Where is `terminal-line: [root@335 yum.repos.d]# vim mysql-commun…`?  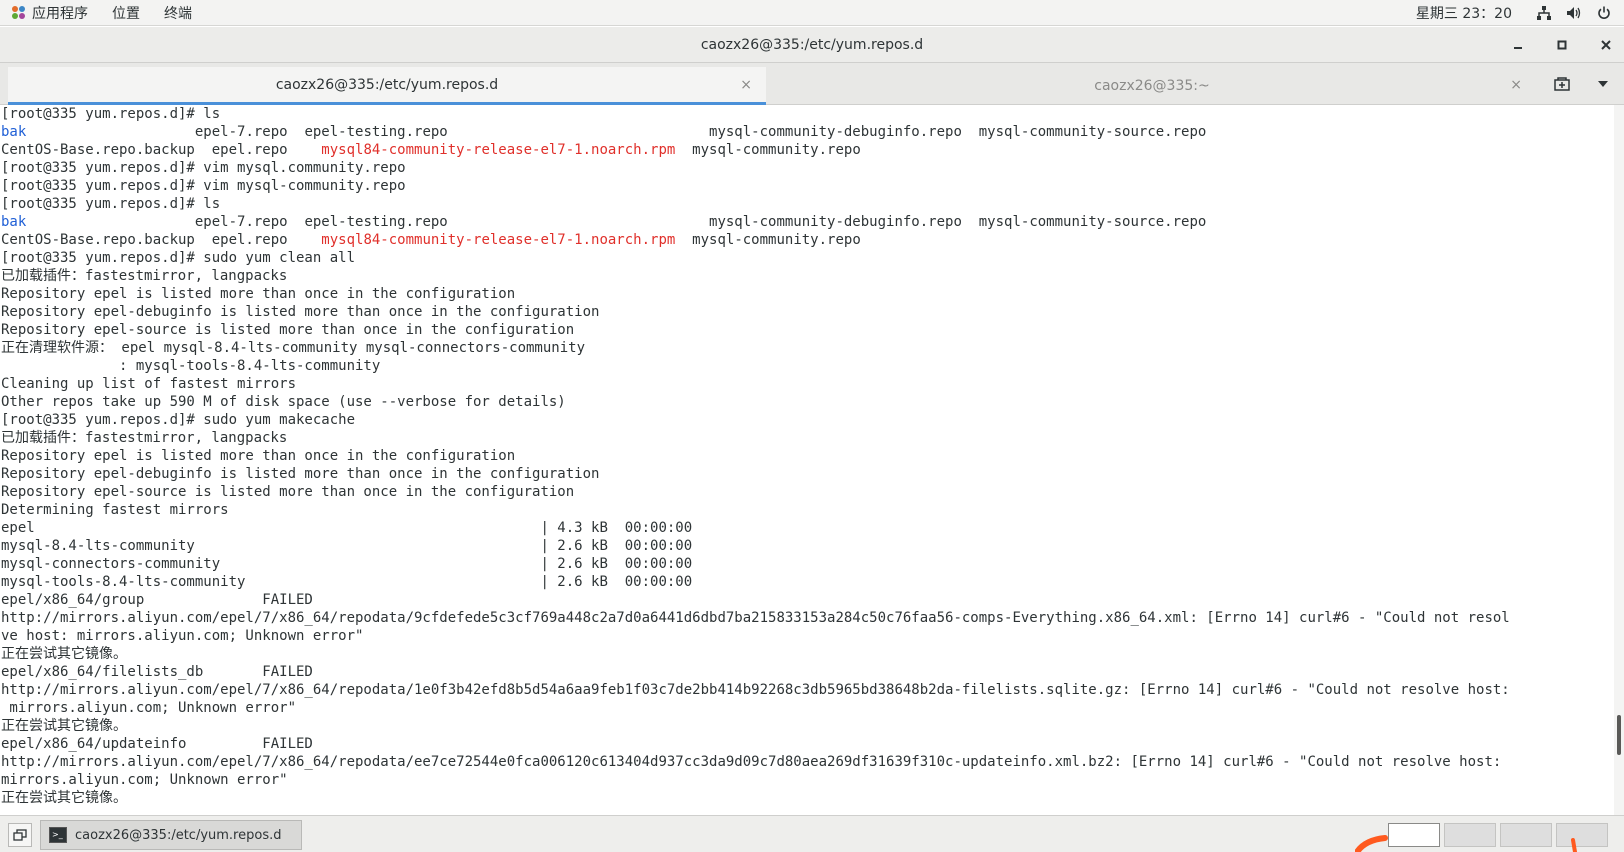 terminal-line: [root@335 yum.repos.d]# vim mysql-commun… is located at coordinates (807, 186).